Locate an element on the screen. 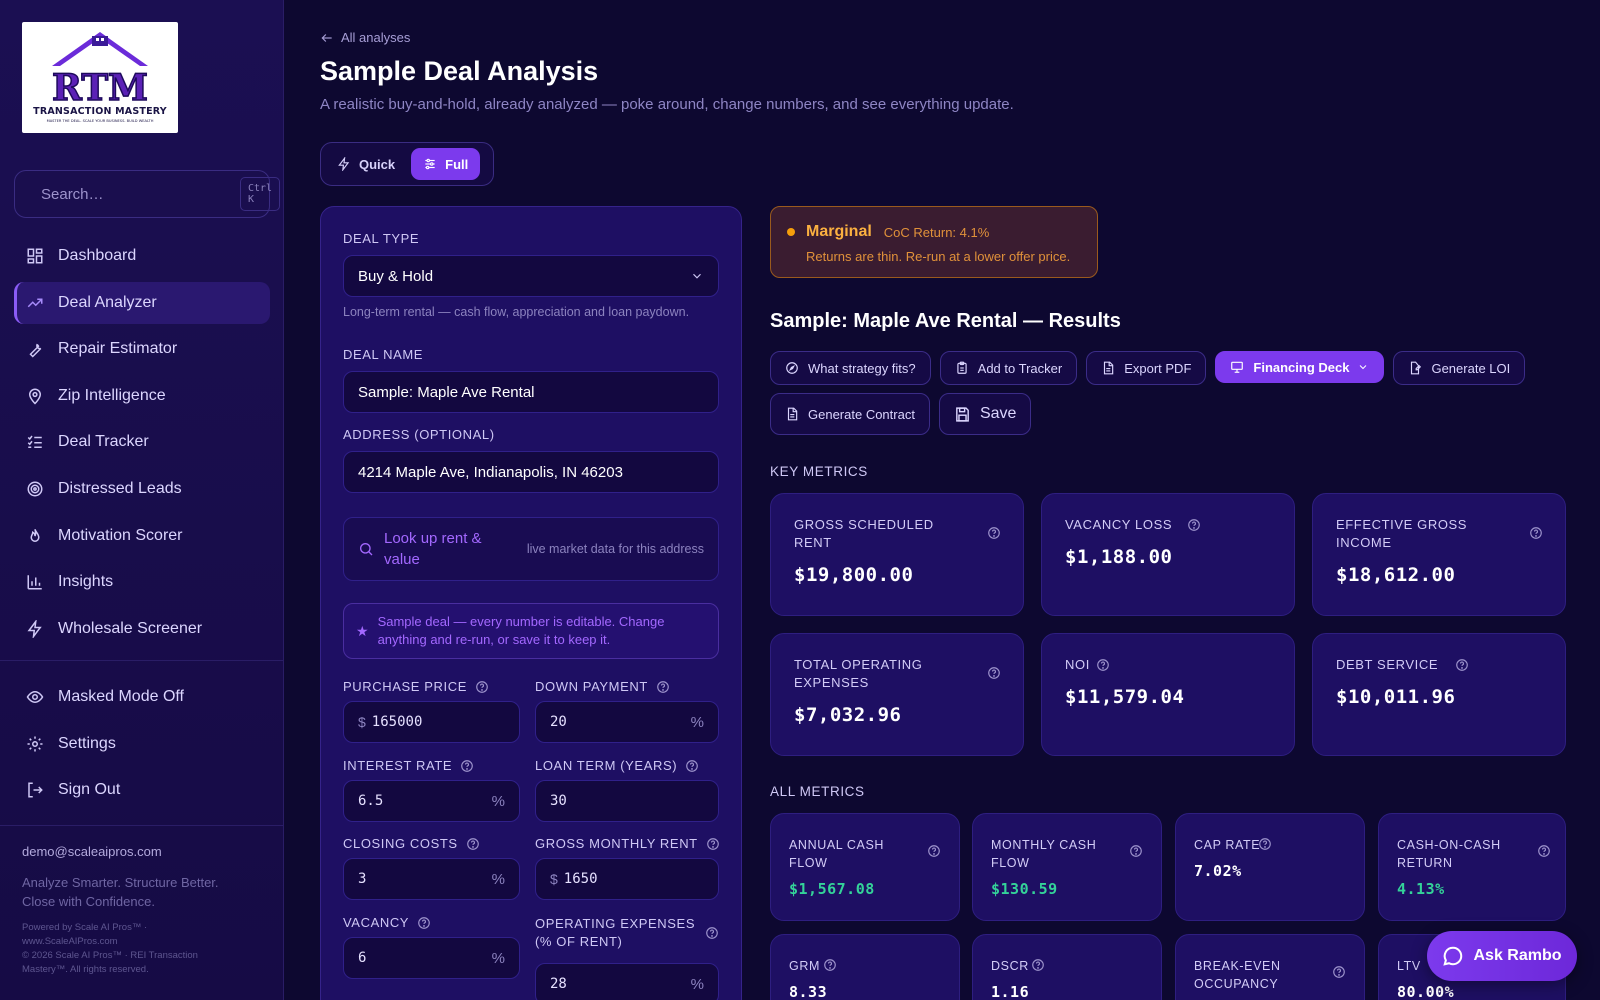  lookup-title: Look up rent & value is located at coordinates (433, 549).